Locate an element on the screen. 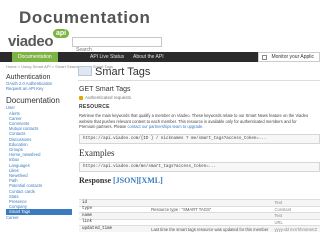 The height and width of the screenshot is (240, 320). sidebar-link-career-footer: Career is located at coordinates (39, 217).